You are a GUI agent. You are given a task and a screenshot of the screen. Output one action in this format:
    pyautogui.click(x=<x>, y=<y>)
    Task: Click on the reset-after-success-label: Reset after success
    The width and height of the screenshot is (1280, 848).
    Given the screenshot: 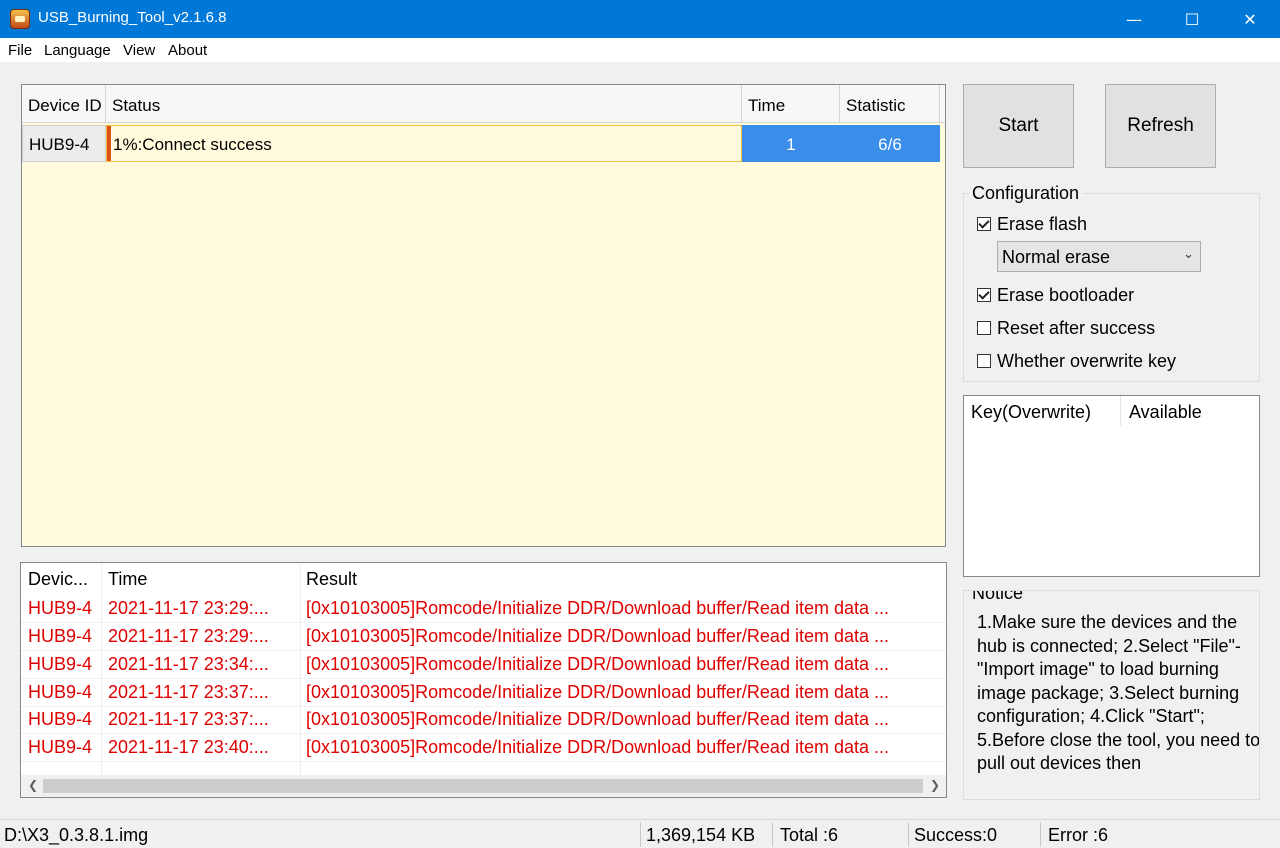 What is the action you would take?
    pyautogui.click(x=1076, y=328)
    